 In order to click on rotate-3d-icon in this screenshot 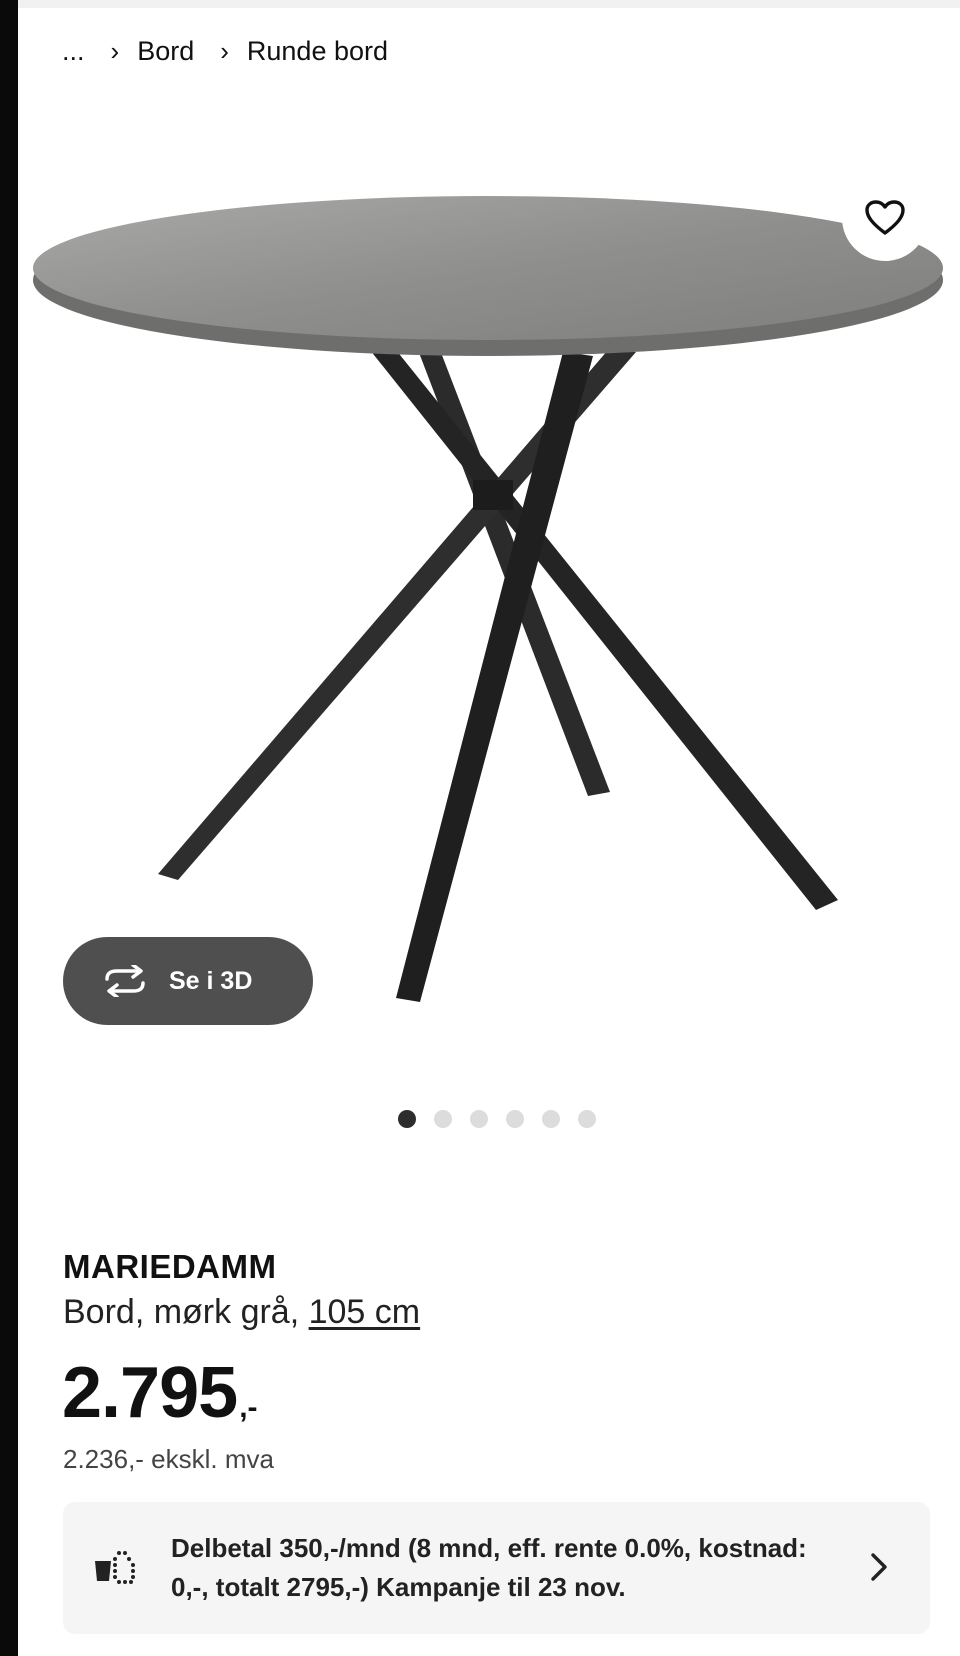, I will do `click(125, 981)`.